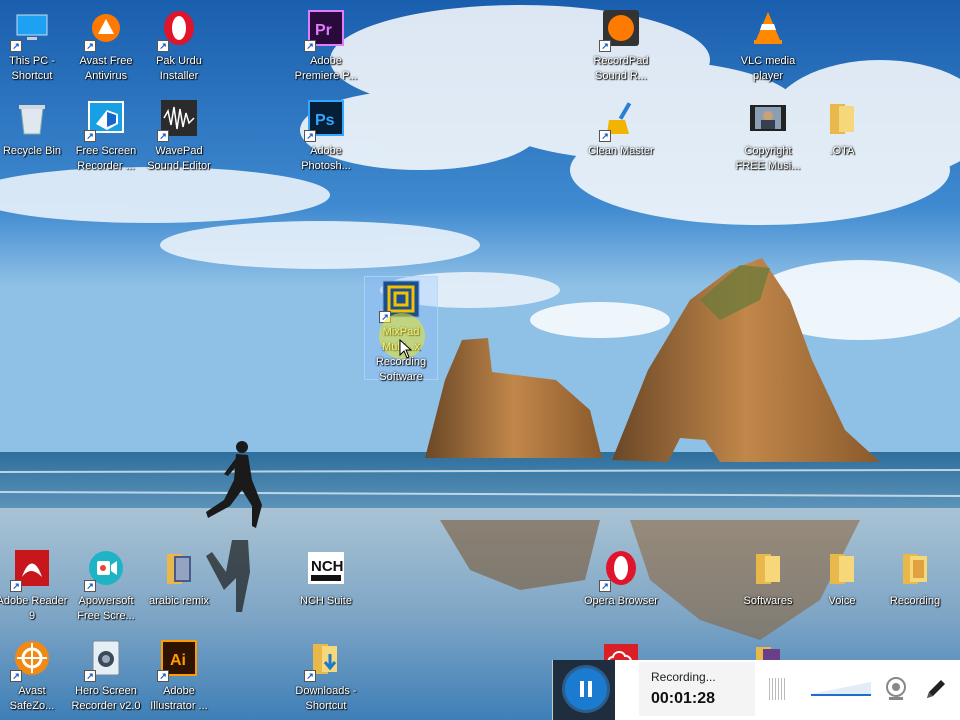 Image resolution: width=960 pixels, height=720 pixels. Describe the element at coordinates (842, 151) in the screenshot. I see `icon-label: .OTA` at that location.